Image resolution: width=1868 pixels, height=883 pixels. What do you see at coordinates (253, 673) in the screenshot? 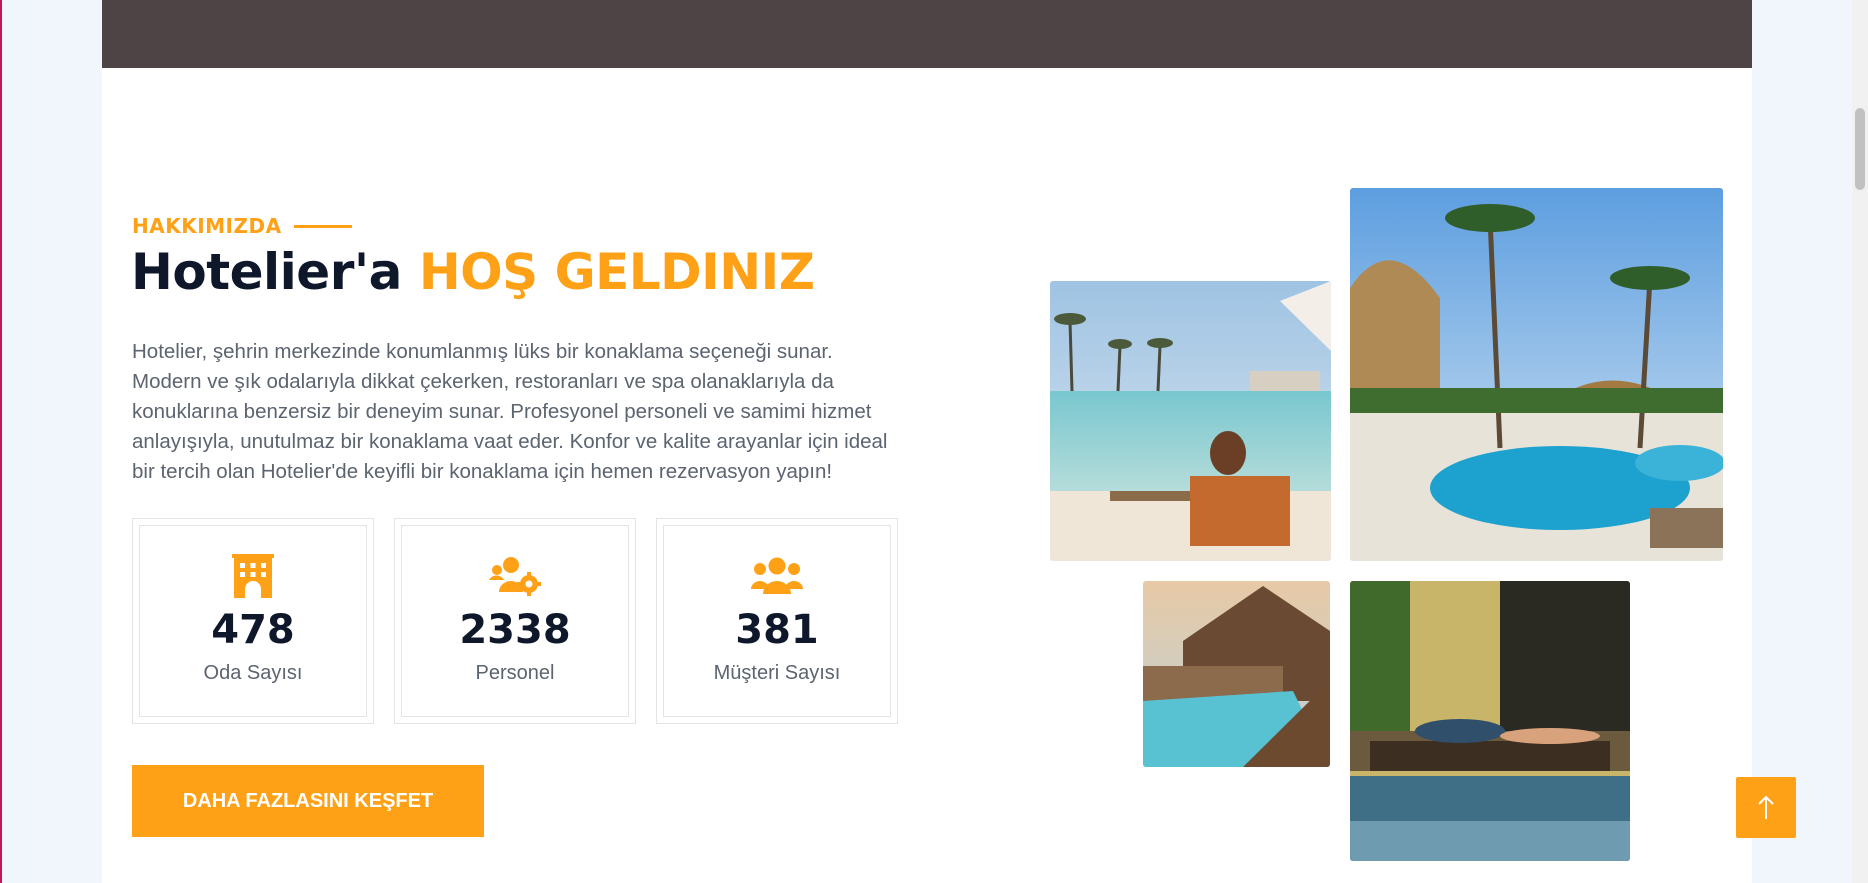
I see `stat-label-rooms: Oda Sayısı` at bounding box center [253, 673].